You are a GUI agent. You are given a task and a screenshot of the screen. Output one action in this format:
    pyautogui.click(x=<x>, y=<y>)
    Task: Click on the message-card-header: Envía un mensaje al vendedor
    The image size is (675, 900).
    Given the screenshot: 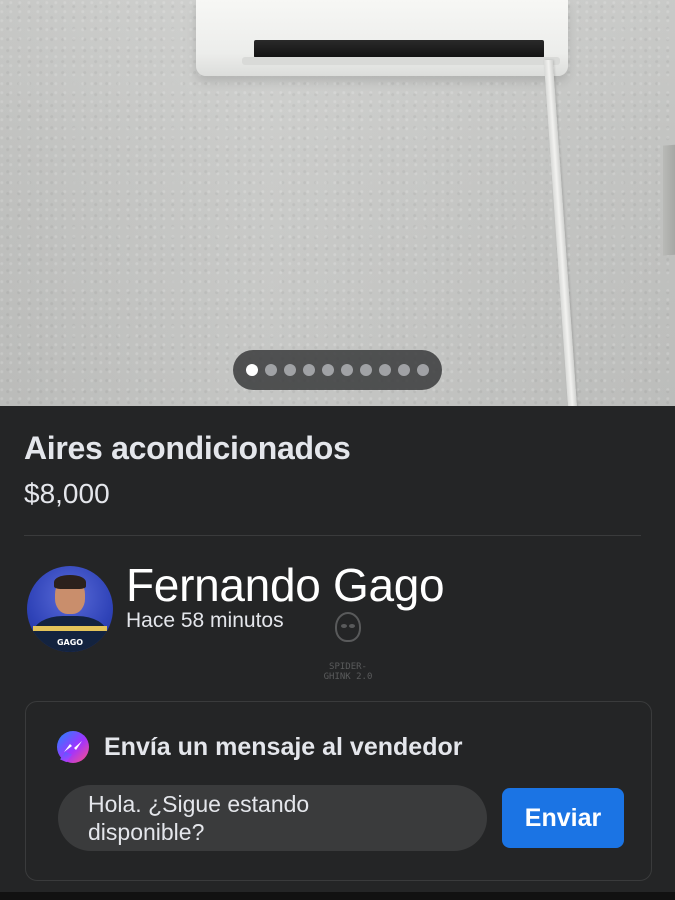 What is the action you would take?
    pyautogui.click(x=259, y=747)
    